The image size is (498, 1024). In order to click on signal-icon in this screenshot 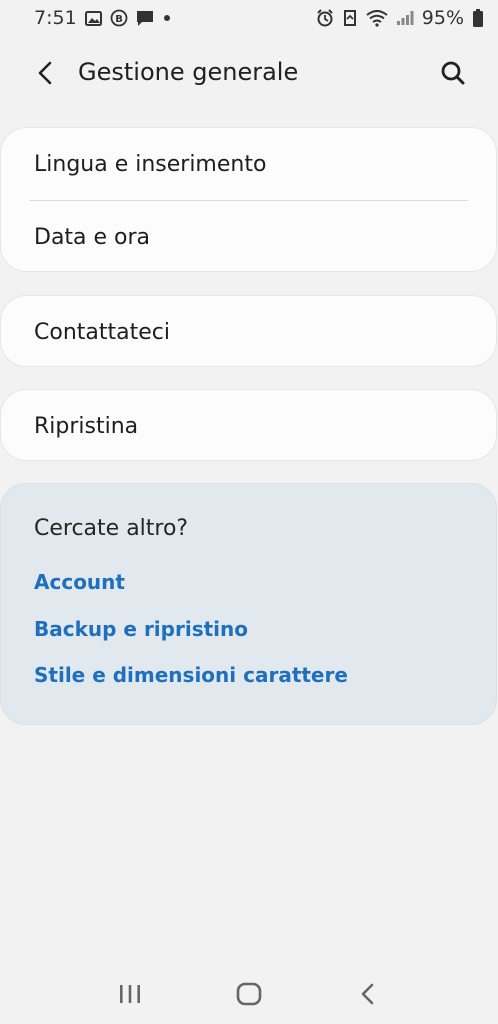, I will do `click(405, 18)`.